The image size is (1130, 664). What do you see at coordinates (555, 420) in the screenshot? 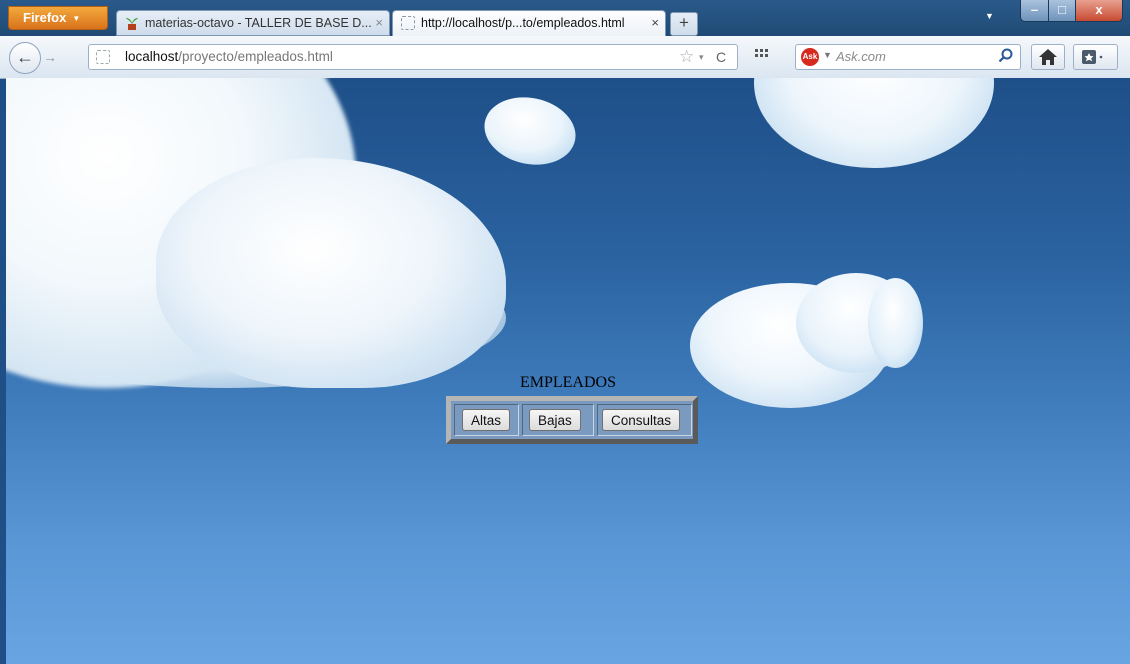
I see `bajas-button: Bajas` at bounding box center [555, 420].